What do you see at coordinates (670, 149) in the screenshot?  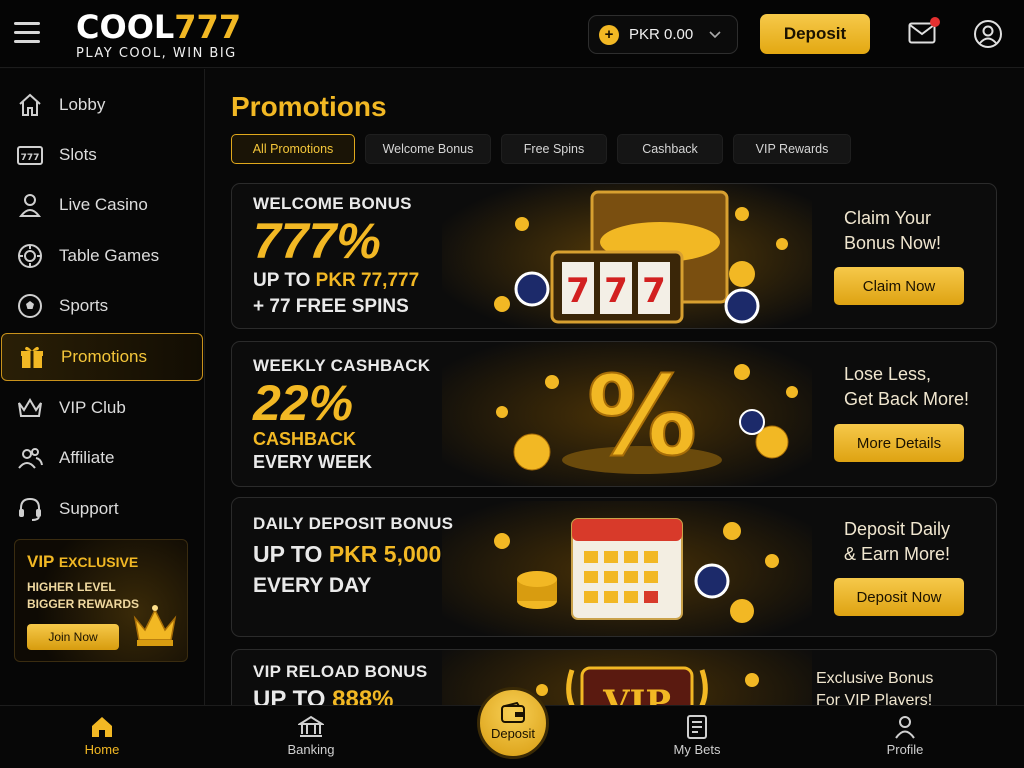 I see `tab-cashback: Cashback` at bounding box center [670, 149].